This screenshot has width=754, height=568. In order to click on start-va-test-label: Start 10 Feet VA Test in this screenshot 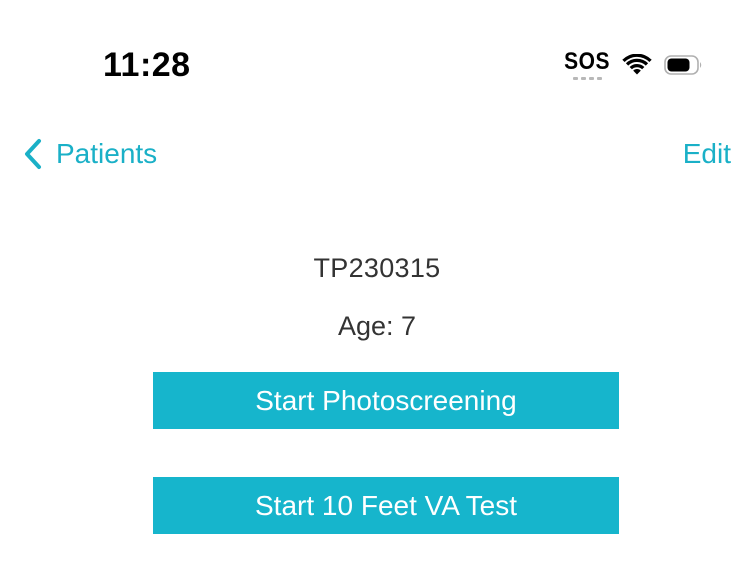, I will do `click(386, 505)`.